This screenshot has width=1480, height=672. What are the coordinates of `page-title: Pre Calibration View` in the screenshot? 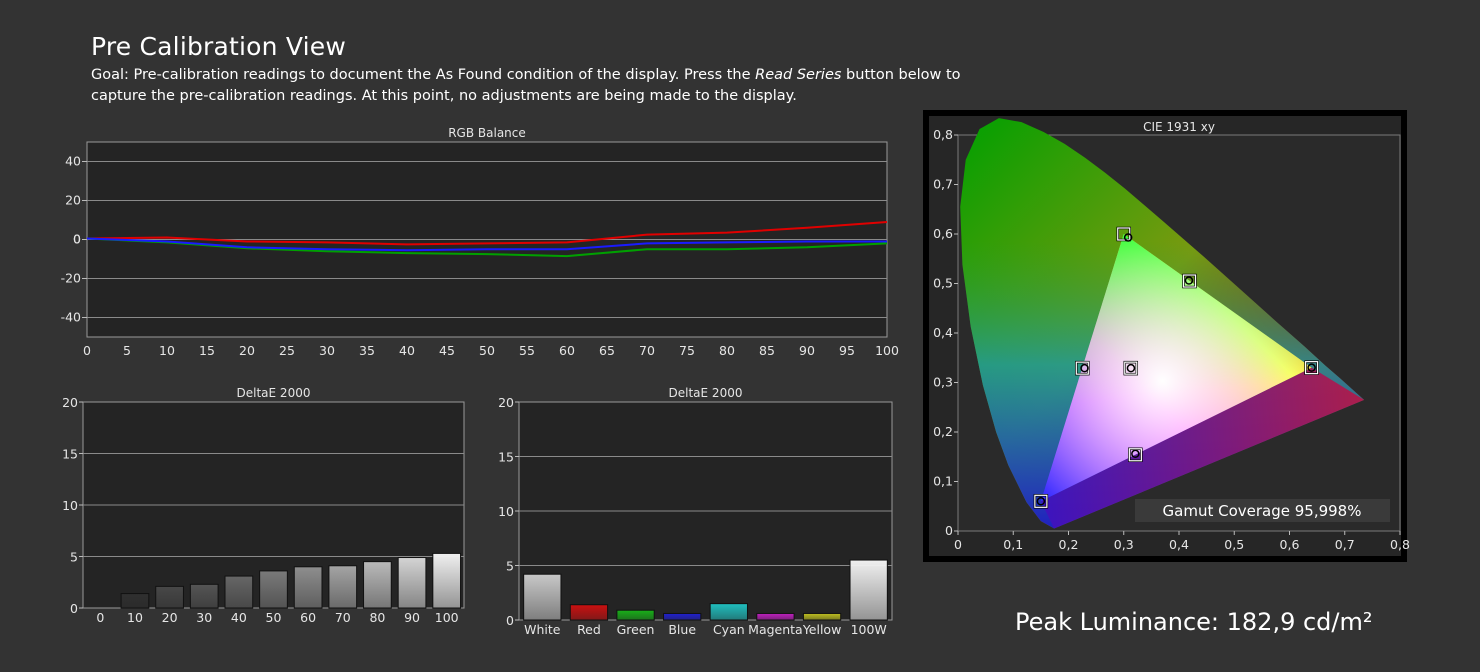 It's located at (218, 46).